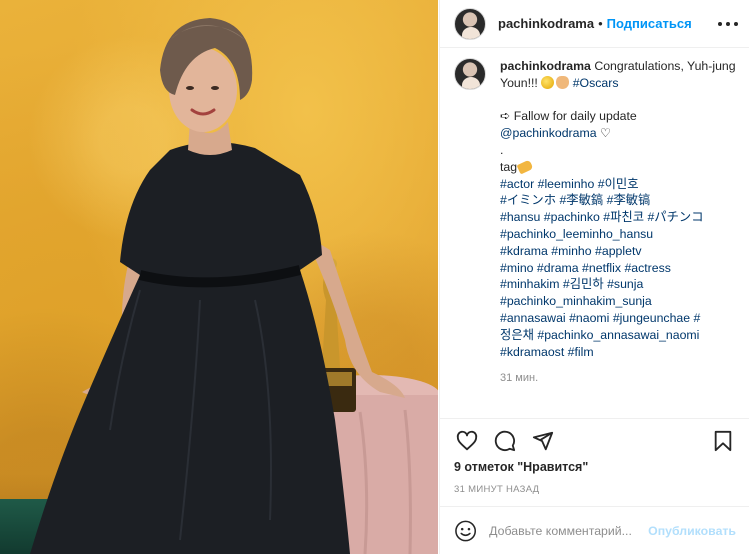 This screenshot has width=749, height=554. What do you see at coordinates (529, 284) in the screenshot?
I see `hashtag-link: #minhakim` at bounding box center [529, 284].